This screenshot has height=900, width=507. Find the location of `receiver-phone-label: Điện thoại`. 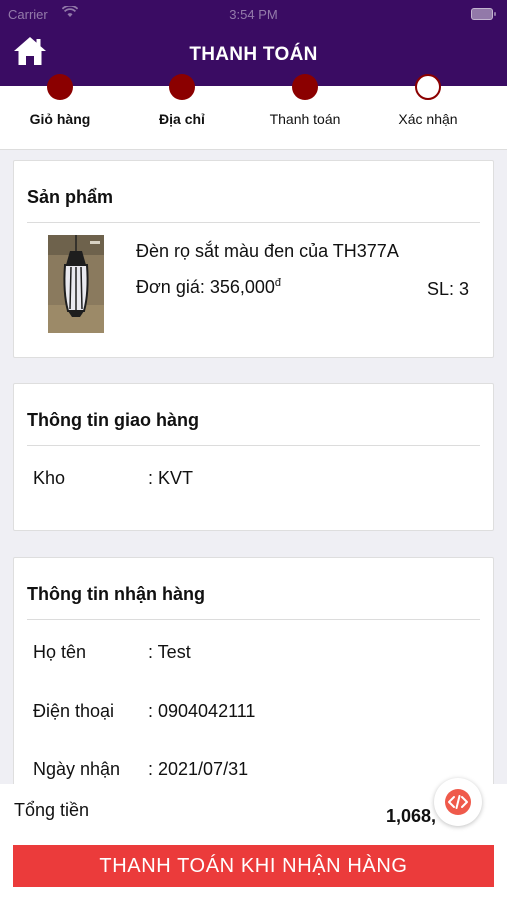

receiver-phone-label: Điện thoại is located at coordinates (74, 711).